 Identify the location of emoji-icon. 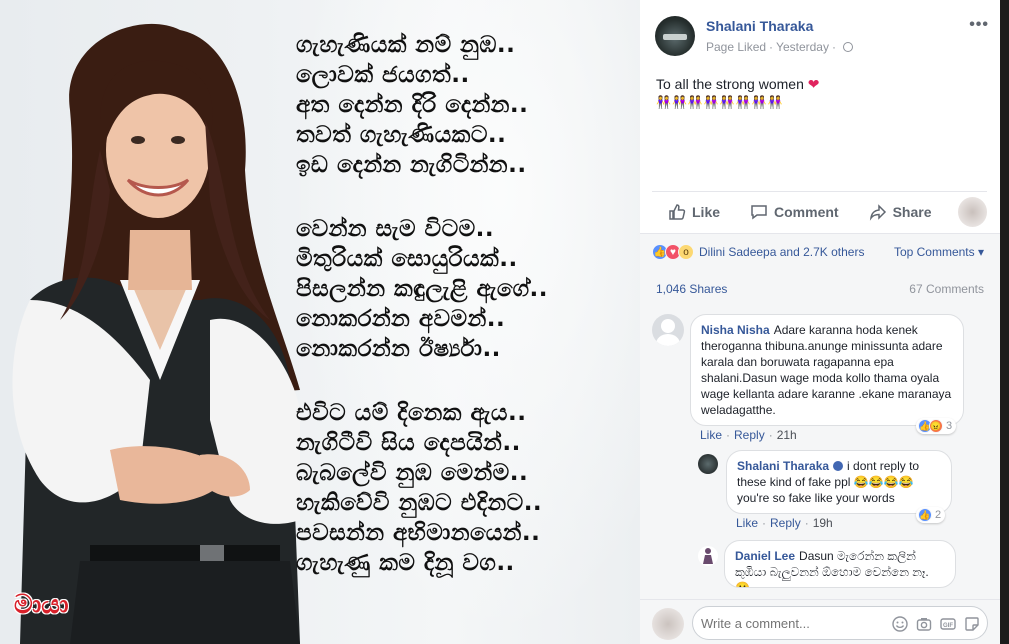
(900, 624).